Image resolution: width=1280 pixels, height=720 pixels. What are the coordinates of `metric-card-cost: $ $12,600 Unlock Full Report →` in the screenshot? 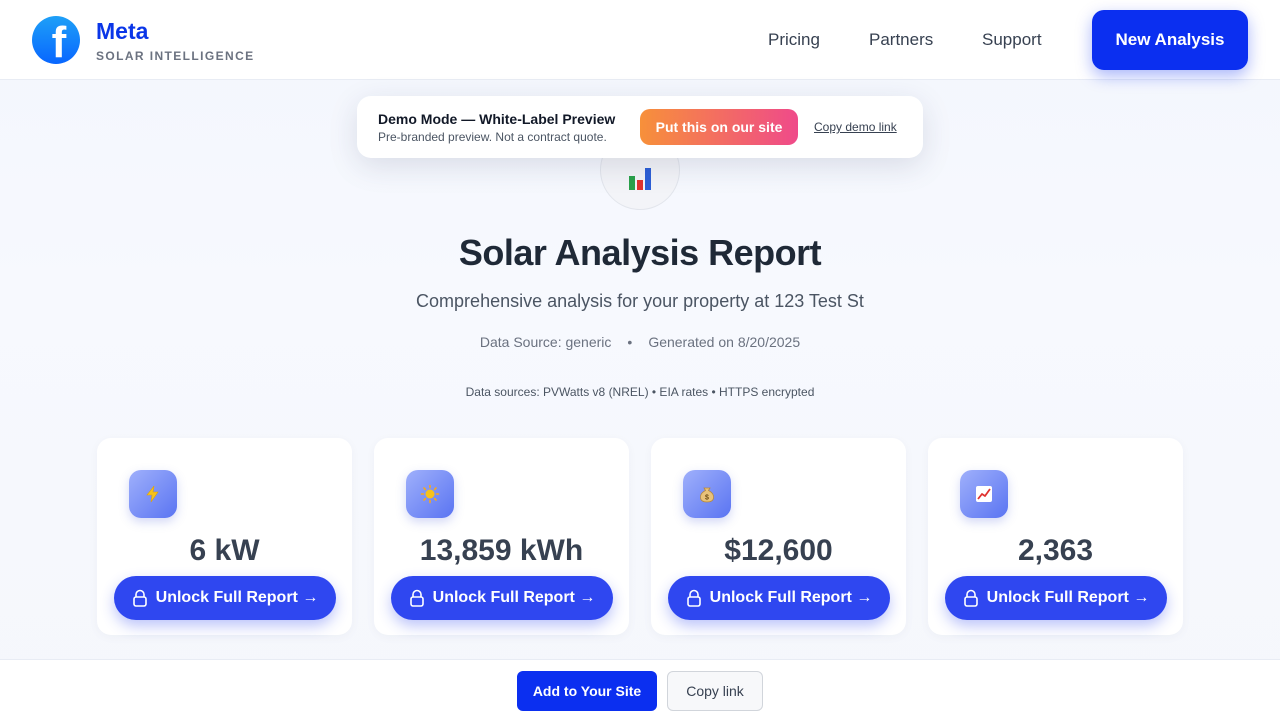 It's located at (778, 536).